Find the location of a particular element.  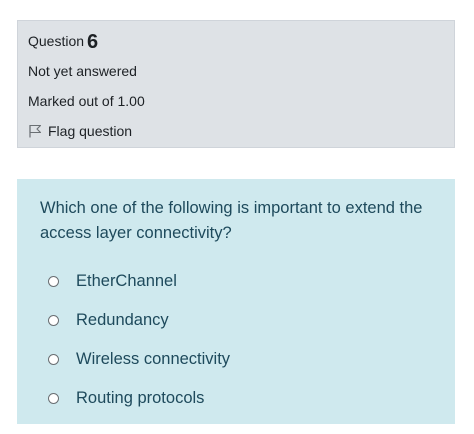

flag-question-link: Flag question is located at coordinates (80, 131).